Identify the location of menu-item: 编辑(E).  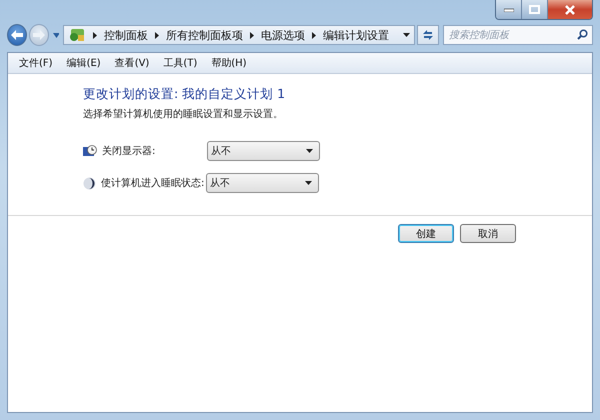
(84, 63).